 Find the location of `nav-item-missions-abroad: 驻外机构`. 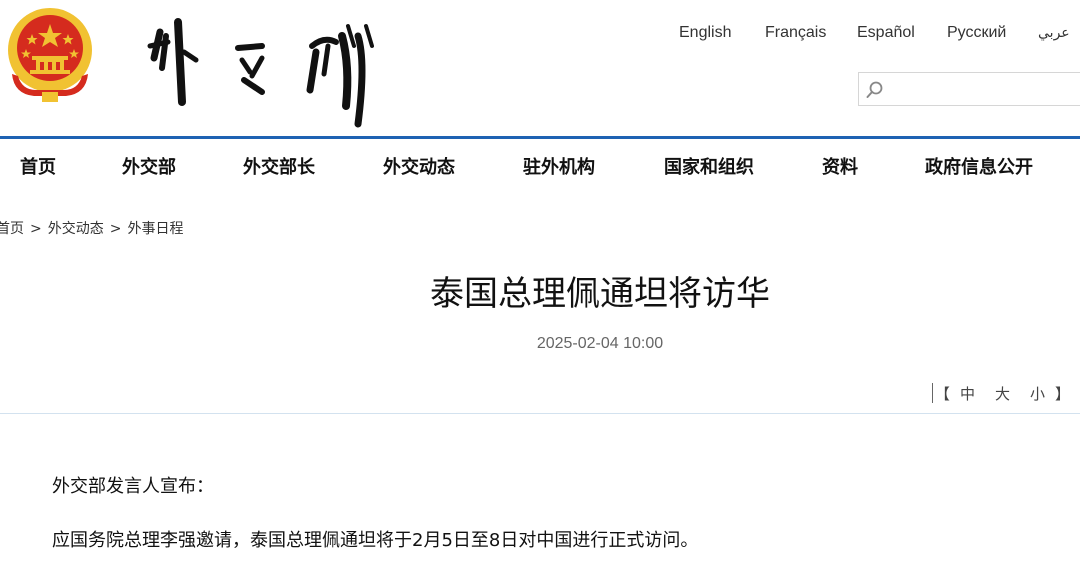

nav-item-missions-abroad: 驻外机构 is located at coordinates (559, 166).